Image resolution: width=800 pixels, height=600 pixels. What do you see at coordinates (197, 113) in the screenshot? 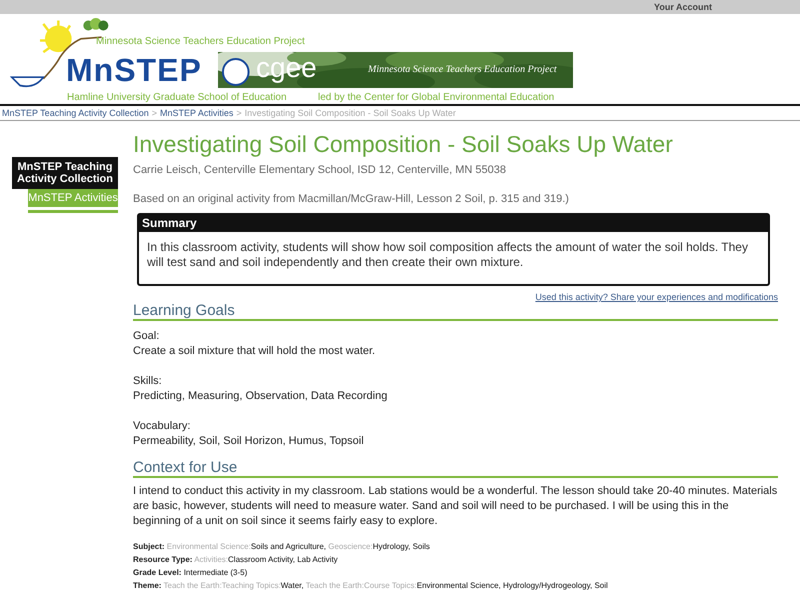
I see `breadcrumb-link: MnSTEP Activities` at bounding box center [197, 113].